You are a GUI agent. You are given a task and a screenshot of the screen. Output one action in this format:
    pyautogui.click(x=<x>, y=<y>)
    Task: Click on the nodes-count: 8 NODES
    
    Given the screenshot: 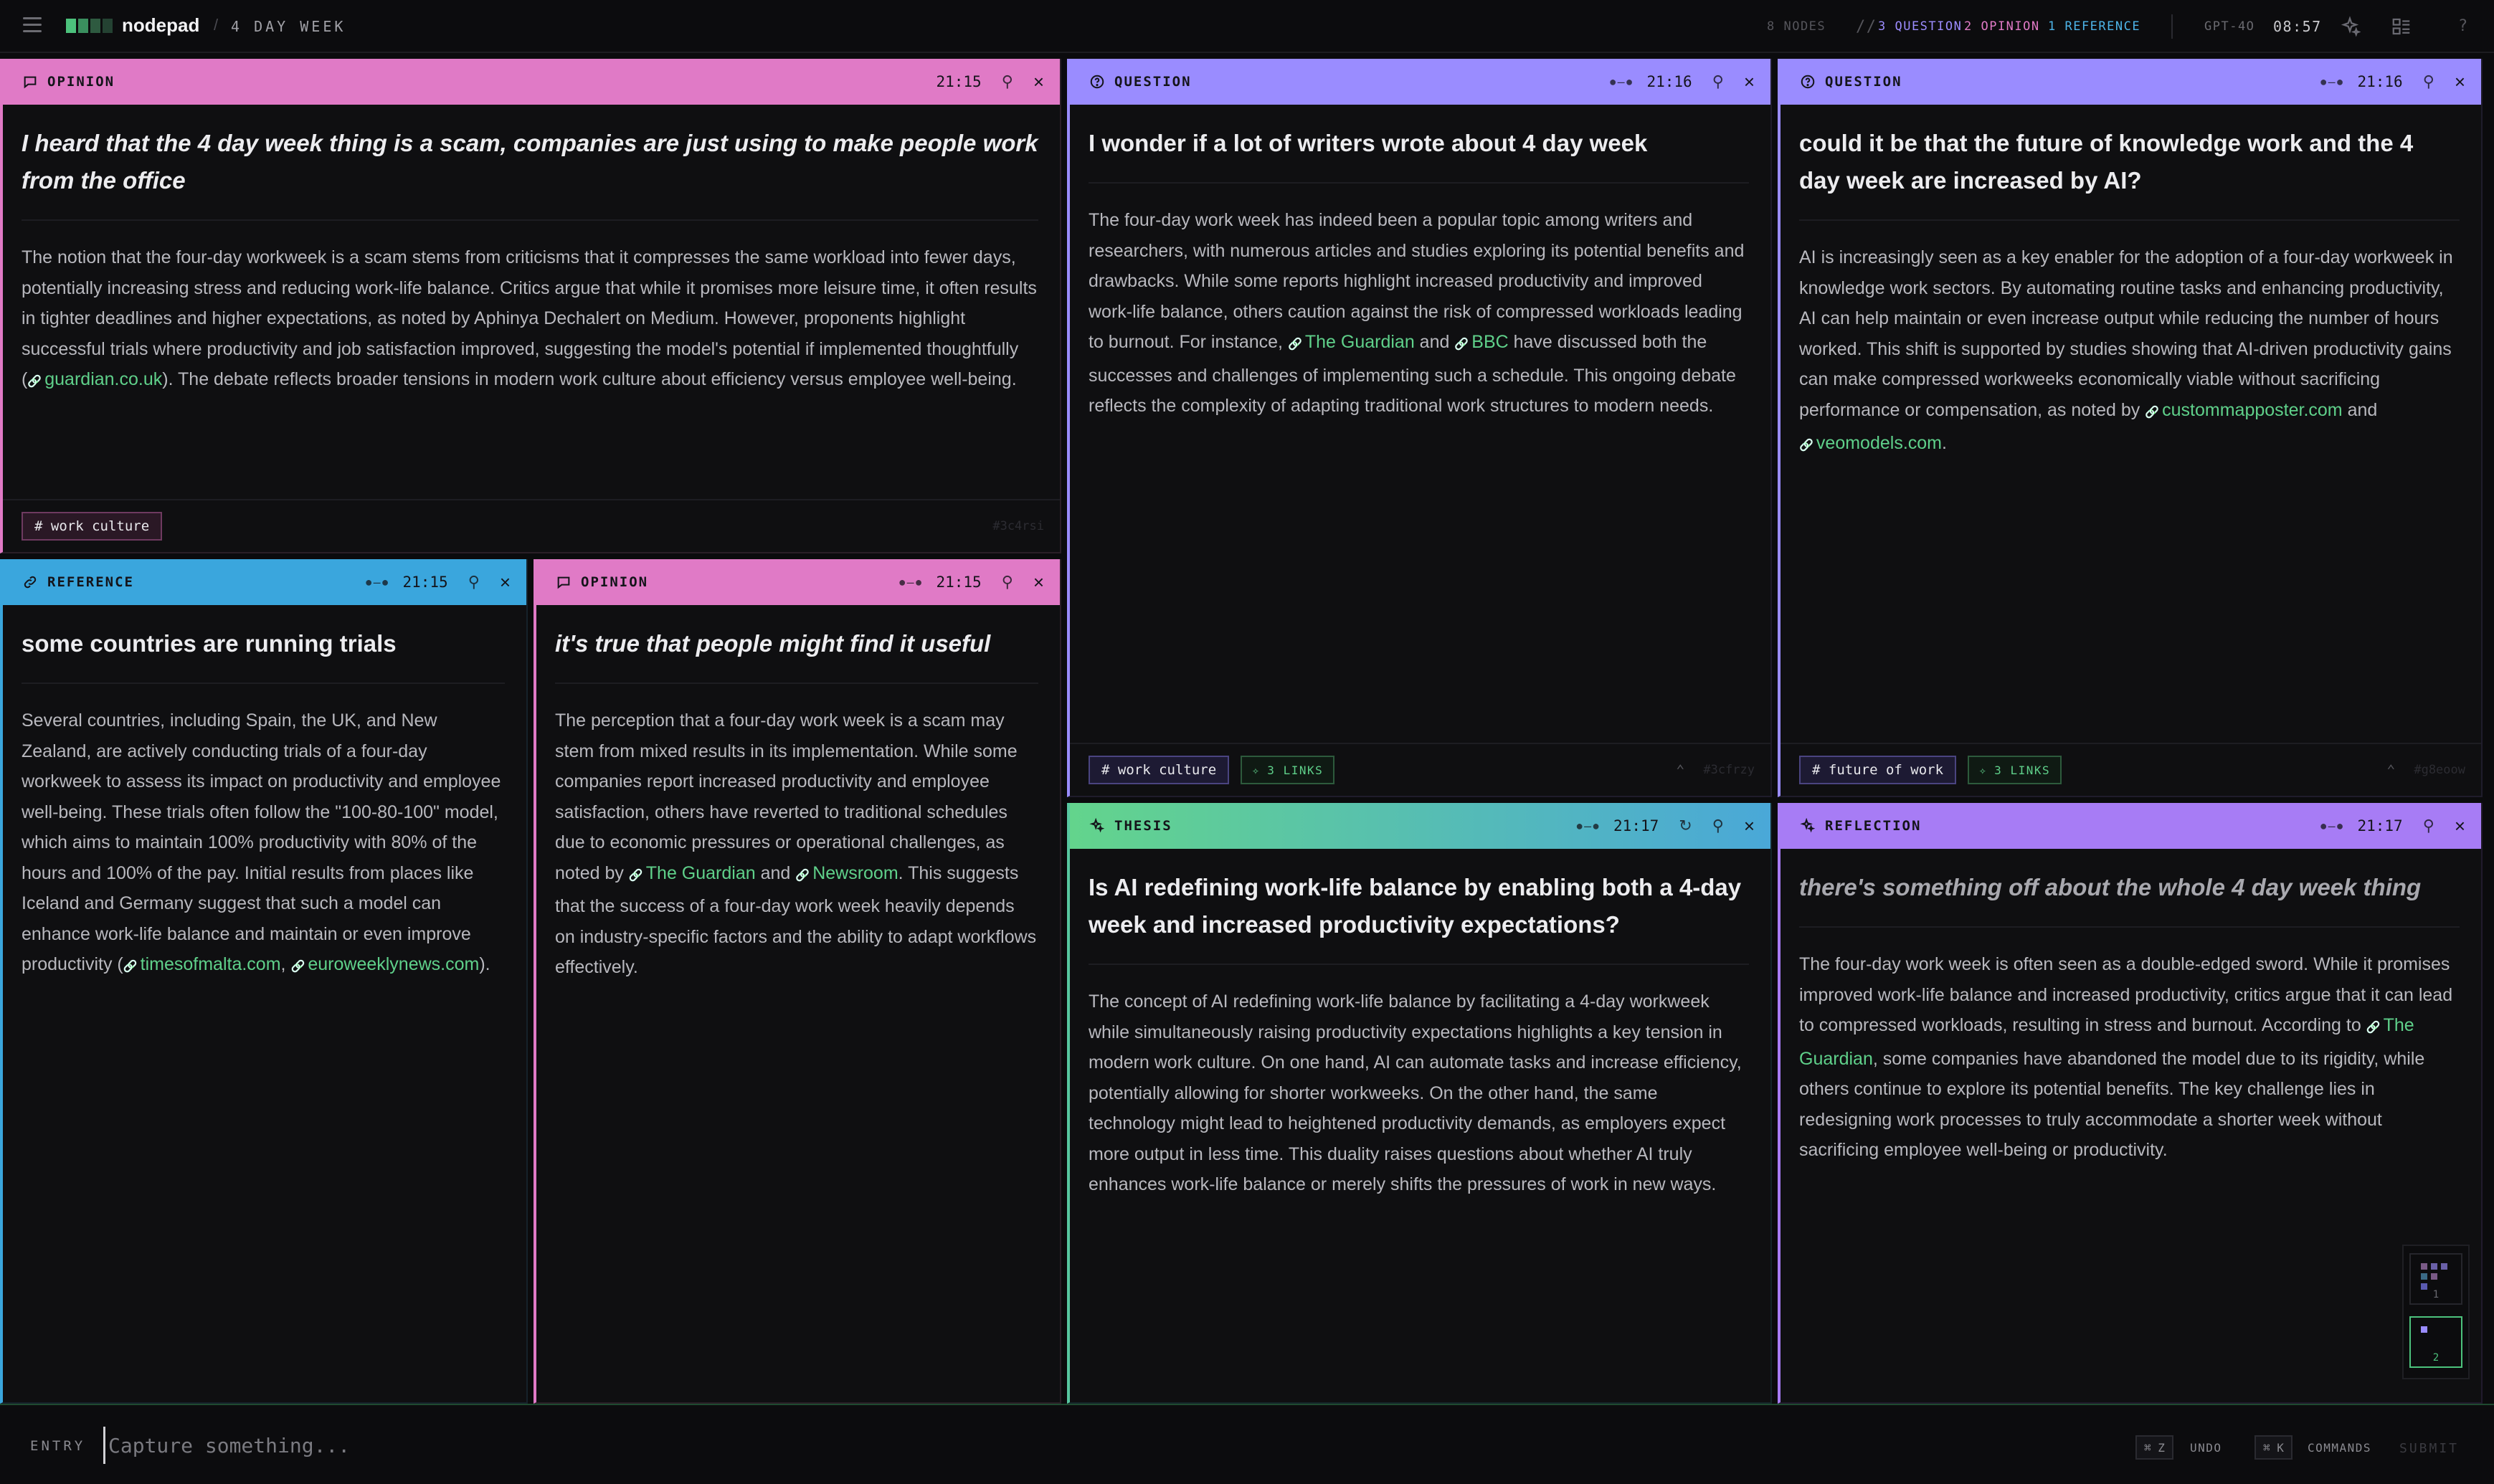 What is the action you would take?
    pyautogui.click(x=1797, y=27)
    